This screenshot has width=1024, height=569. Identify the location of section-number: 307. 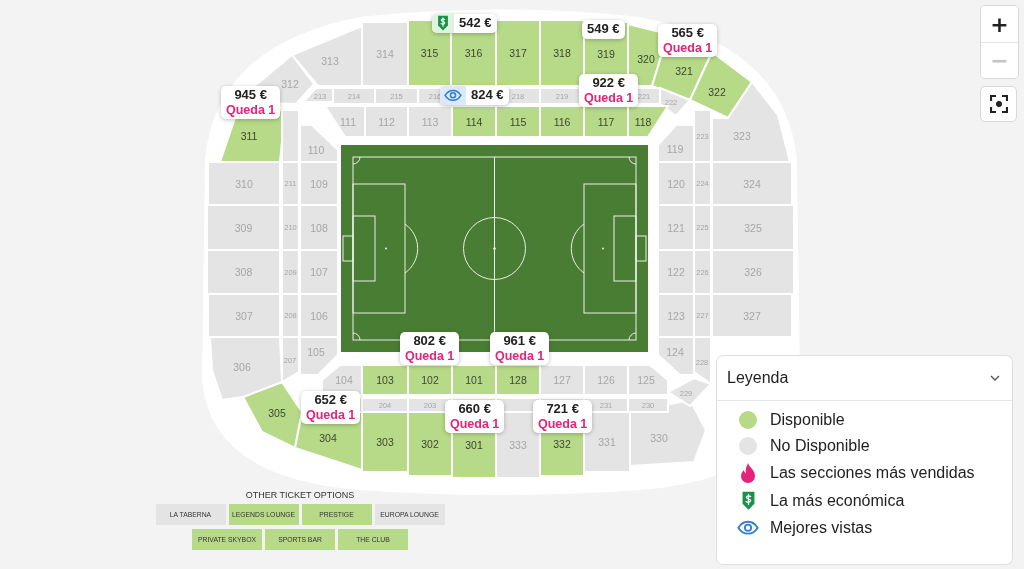
(244, 315).